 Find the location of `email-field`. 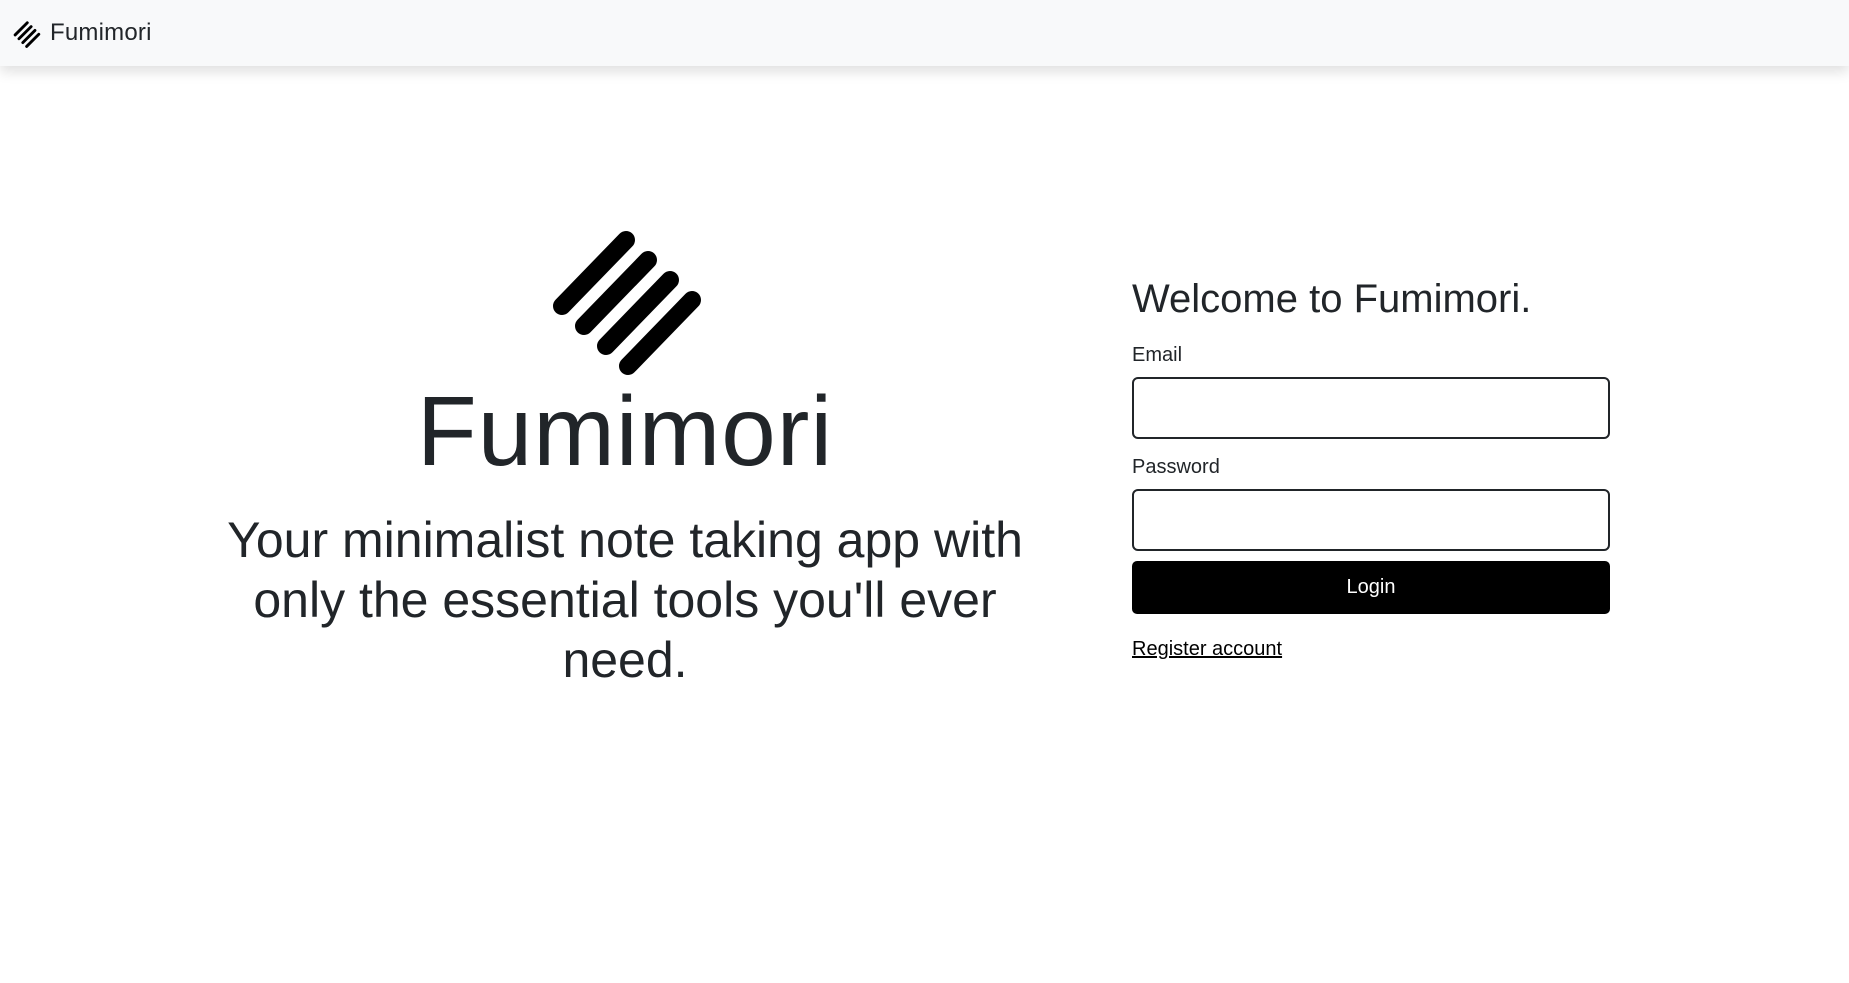

email-field is located at coordinates (1371, 408).